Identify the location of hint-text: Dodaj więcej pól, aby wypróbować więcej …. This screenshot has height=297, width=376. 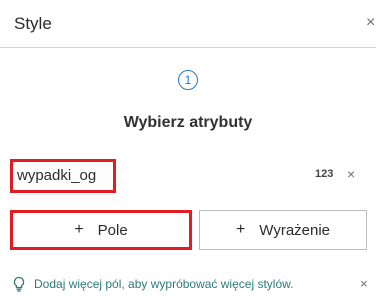
(164, 284).